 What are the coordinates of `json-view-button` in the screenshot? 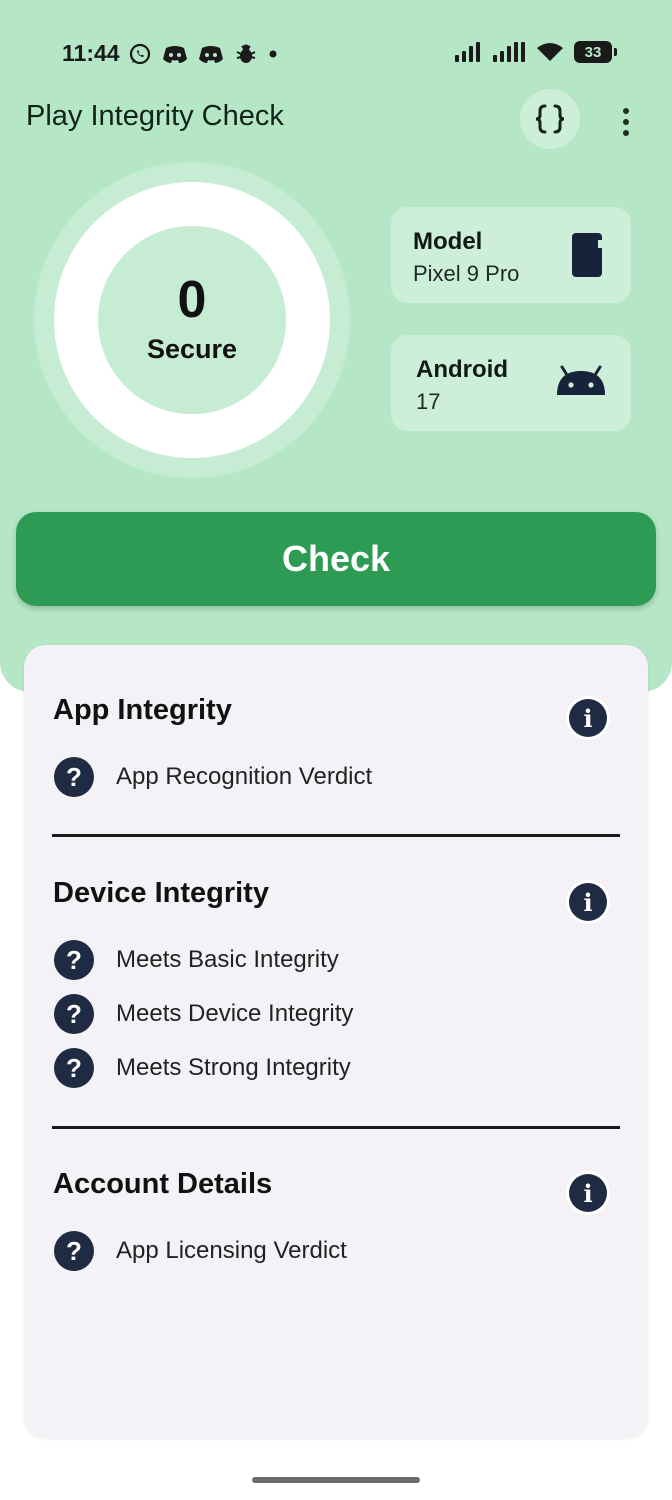 It's located at (550, 119).